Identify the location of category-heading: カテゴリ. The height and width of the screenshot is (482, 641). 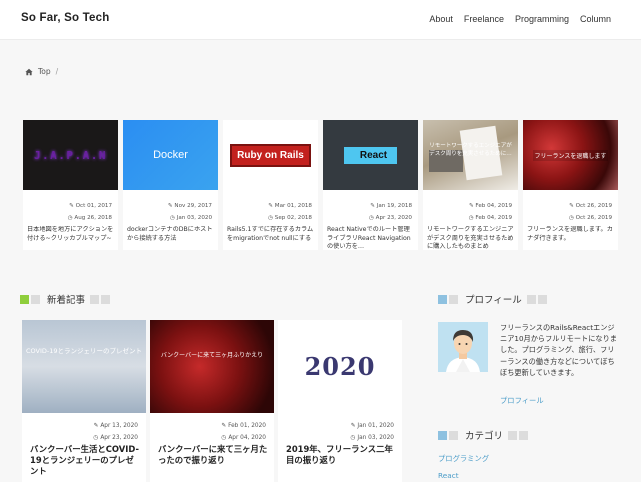
(484, 435).